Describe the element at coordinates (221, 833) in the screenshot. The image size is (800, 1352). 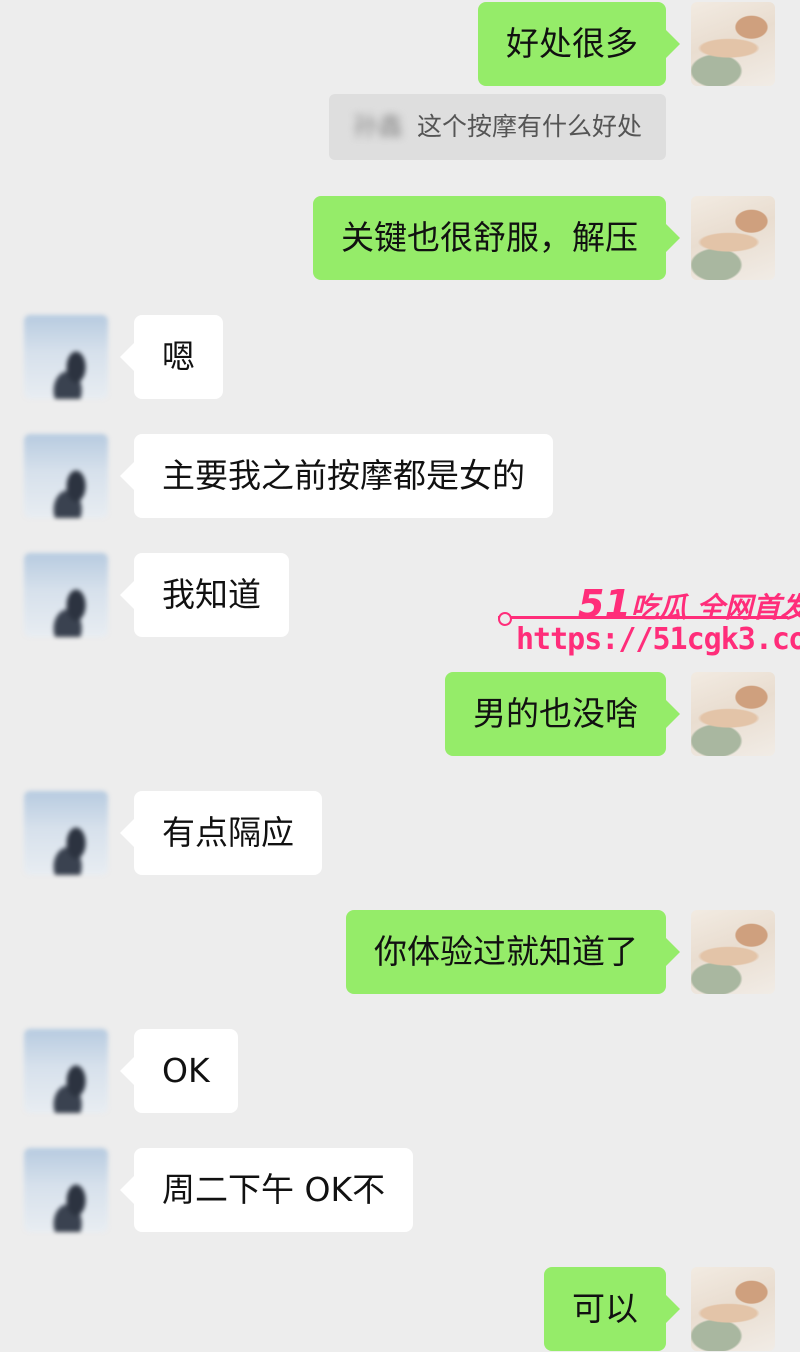
I see `message-bubble: 有点隔应` at that location.